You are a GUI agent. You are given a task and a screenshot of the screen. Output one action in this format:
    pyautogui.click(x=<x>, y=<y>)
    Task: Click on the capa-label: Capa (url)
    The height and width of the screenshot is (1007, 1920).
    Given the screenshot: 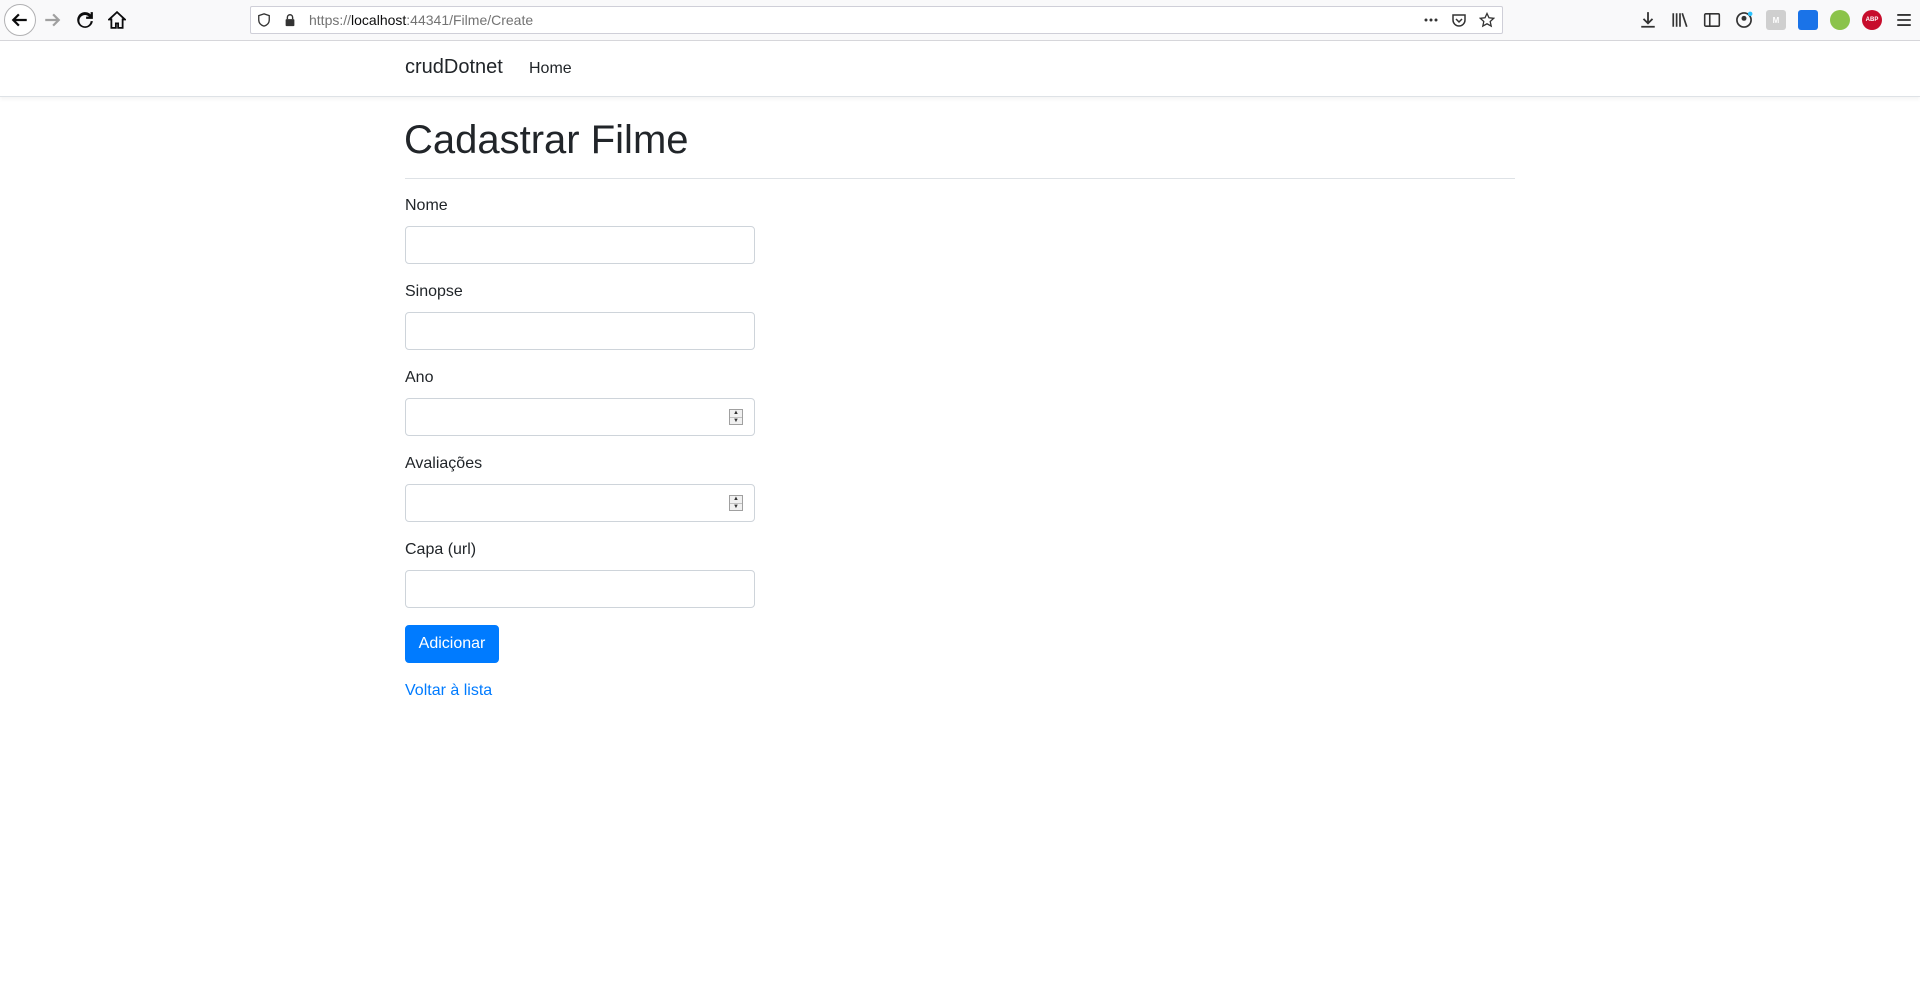 What is the action you would take?
    pyautogui.click(x=441, y=549)
    